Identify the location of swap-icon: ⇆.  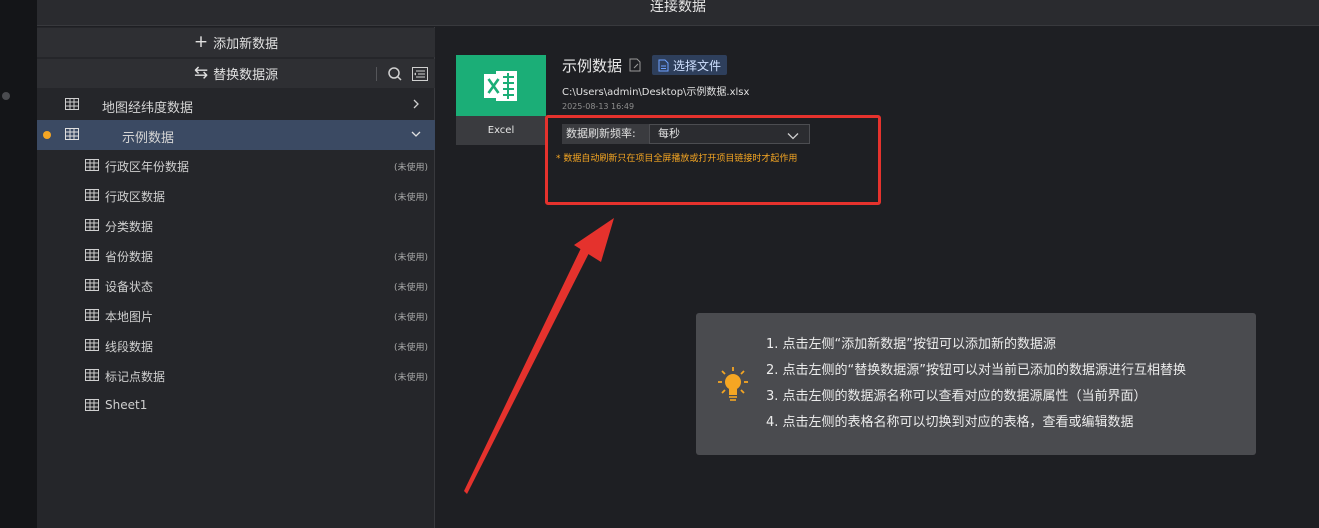
(201, 73).